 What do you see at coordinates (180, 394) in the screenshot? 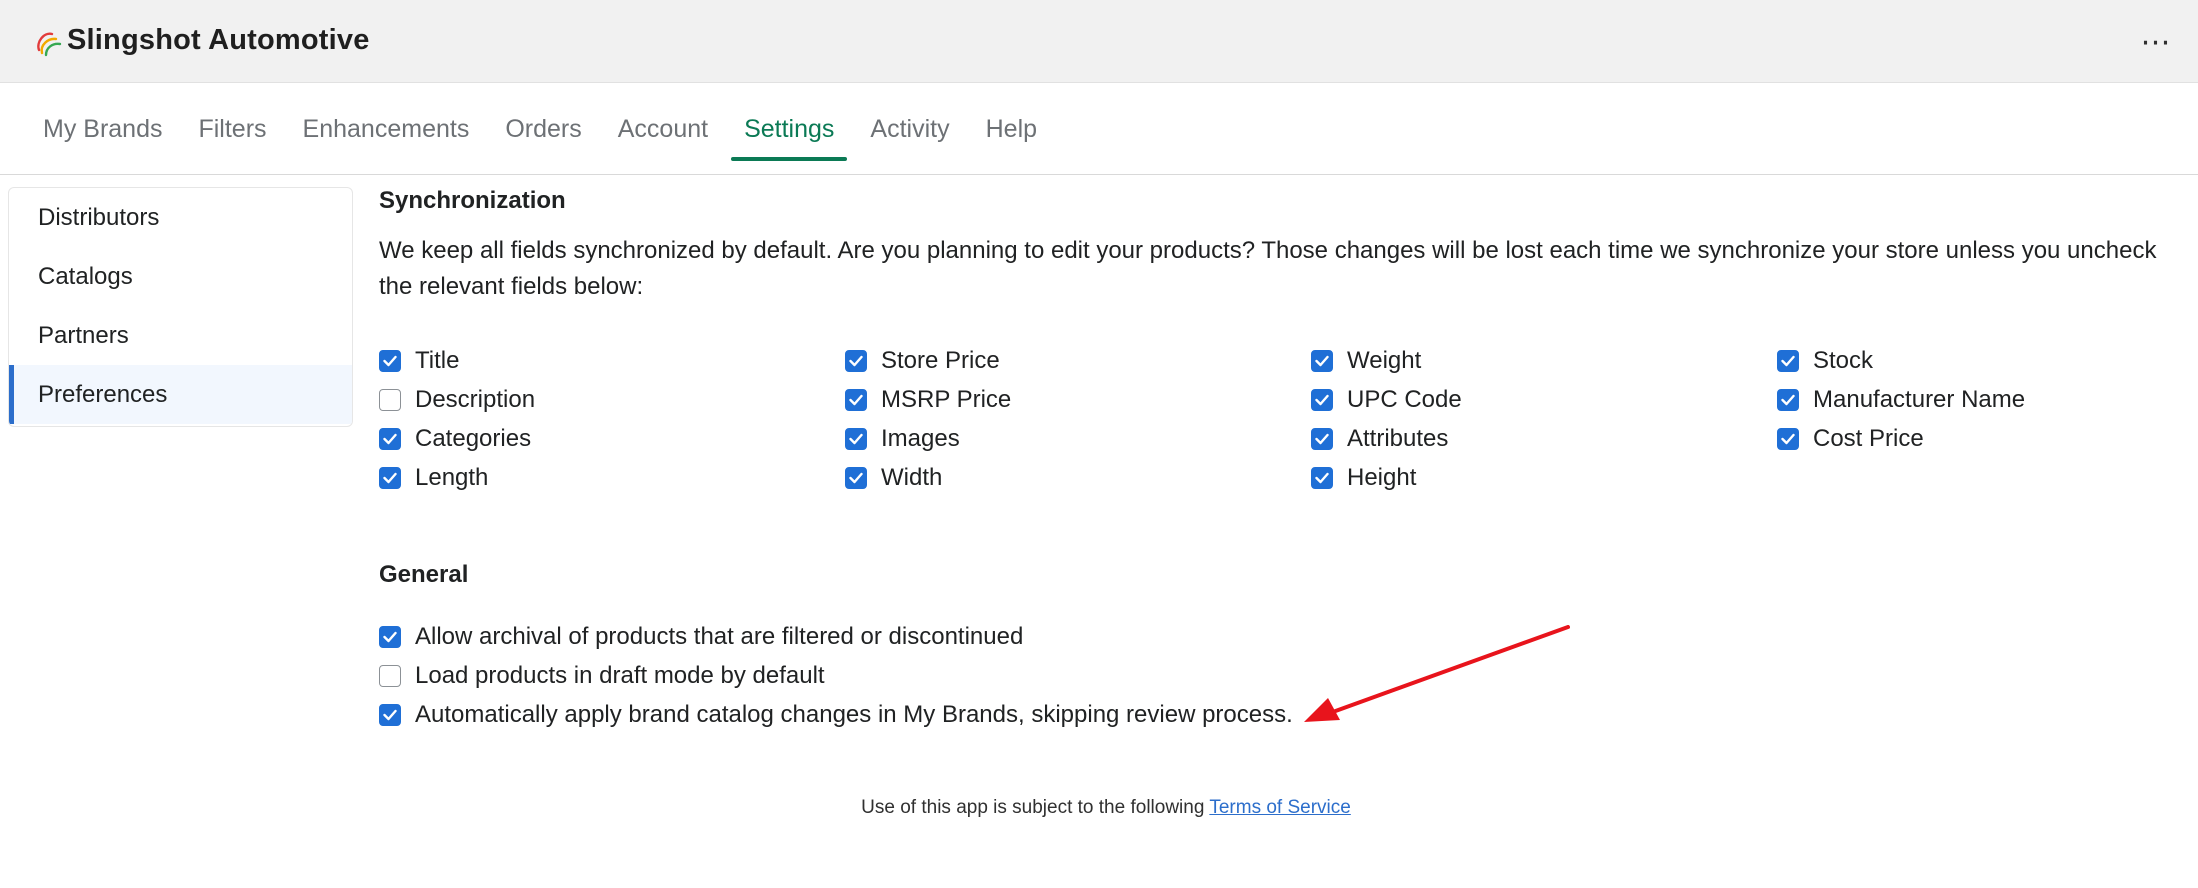
I see `sidebar-item-preferences: Preferences` at bounding box center [180, 394].